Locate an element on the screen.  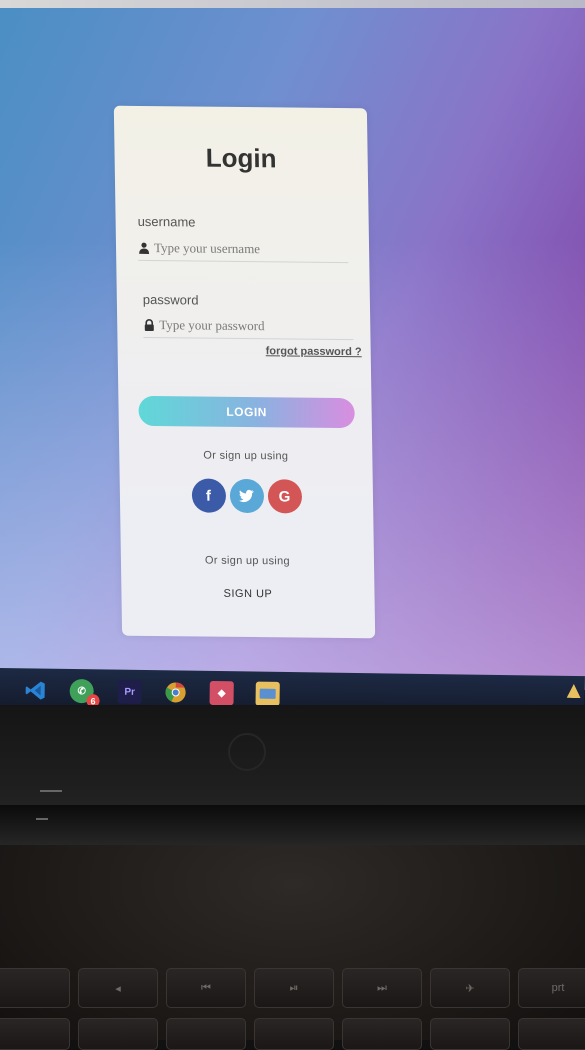
twitter-button is located at coordinates (246, 496).